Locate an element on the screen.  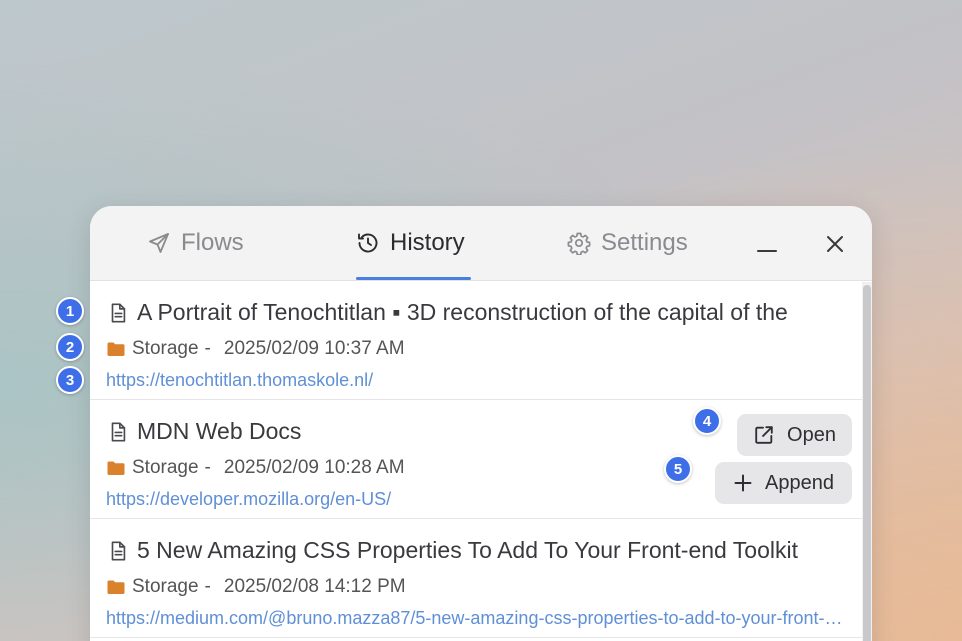
tab-history: History is located at coordinates (410, 243).